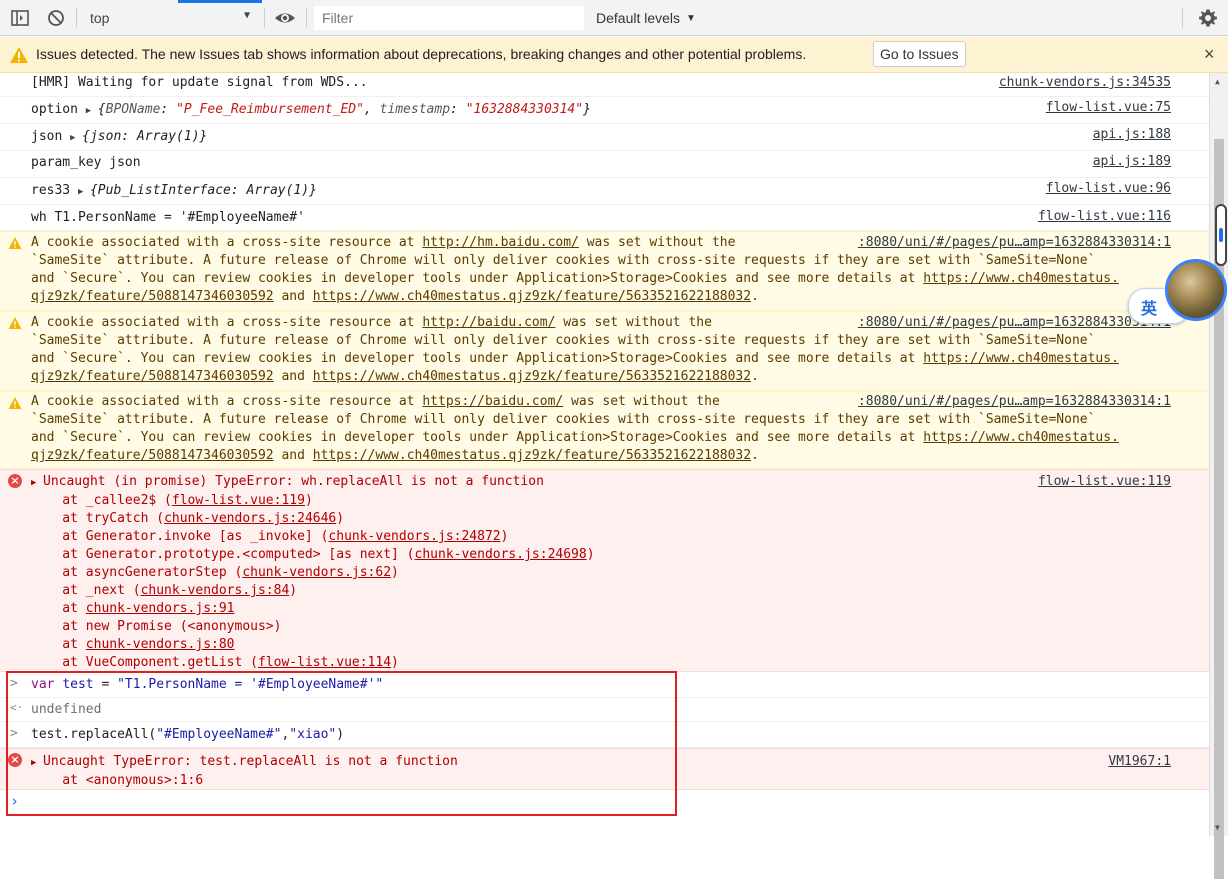 This screenshot has height=879, width=1228. I want to click on clear-console-icon, so click(56, 18).